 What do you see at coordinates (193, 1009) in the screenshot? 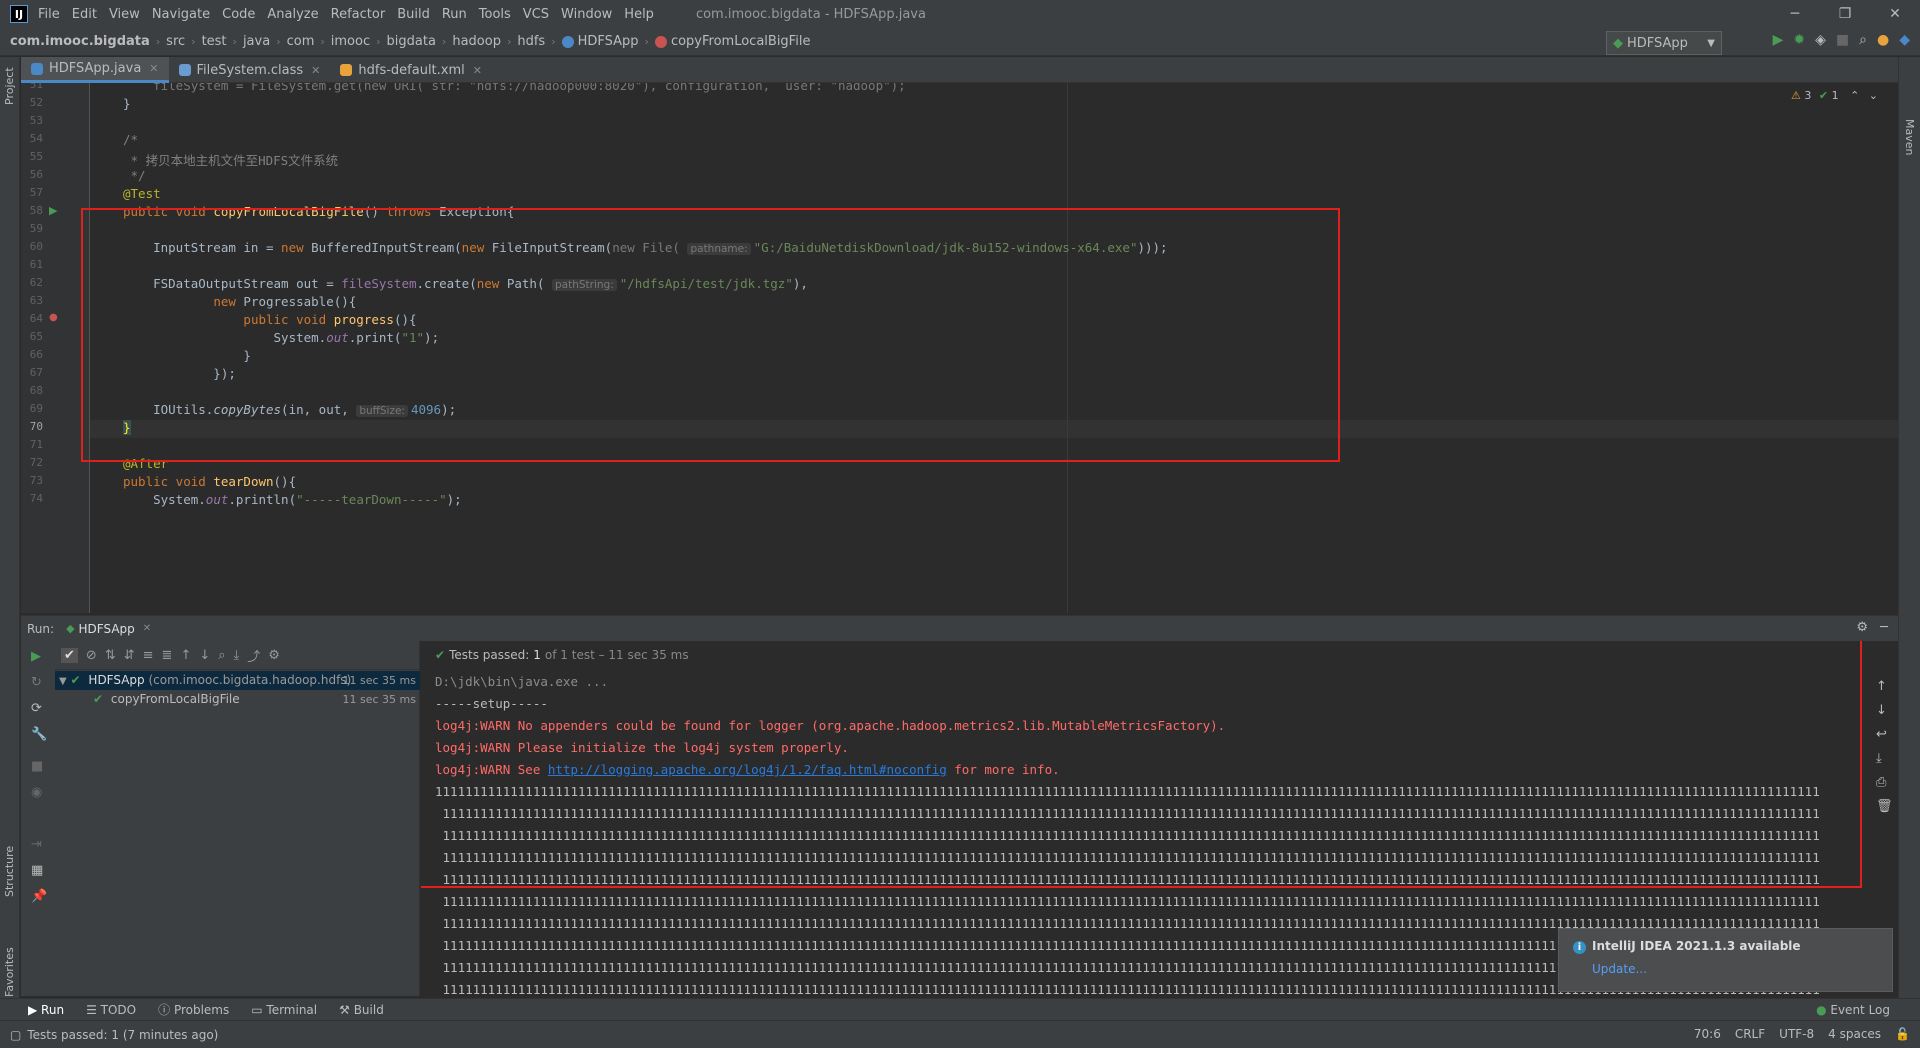
I see `tool-tab-problems: ⓘ Problems` at bounding box center [193, 1009].